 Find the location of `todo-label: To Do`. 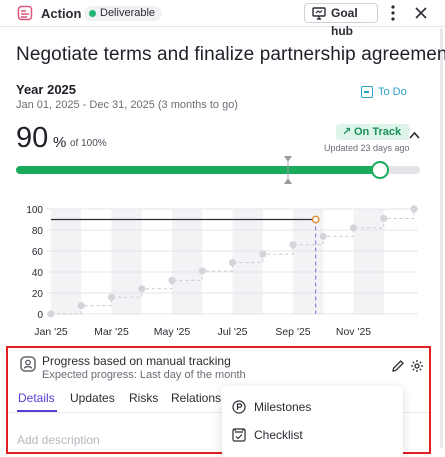

todo-label: To Do is located at coordinates (392, 92).